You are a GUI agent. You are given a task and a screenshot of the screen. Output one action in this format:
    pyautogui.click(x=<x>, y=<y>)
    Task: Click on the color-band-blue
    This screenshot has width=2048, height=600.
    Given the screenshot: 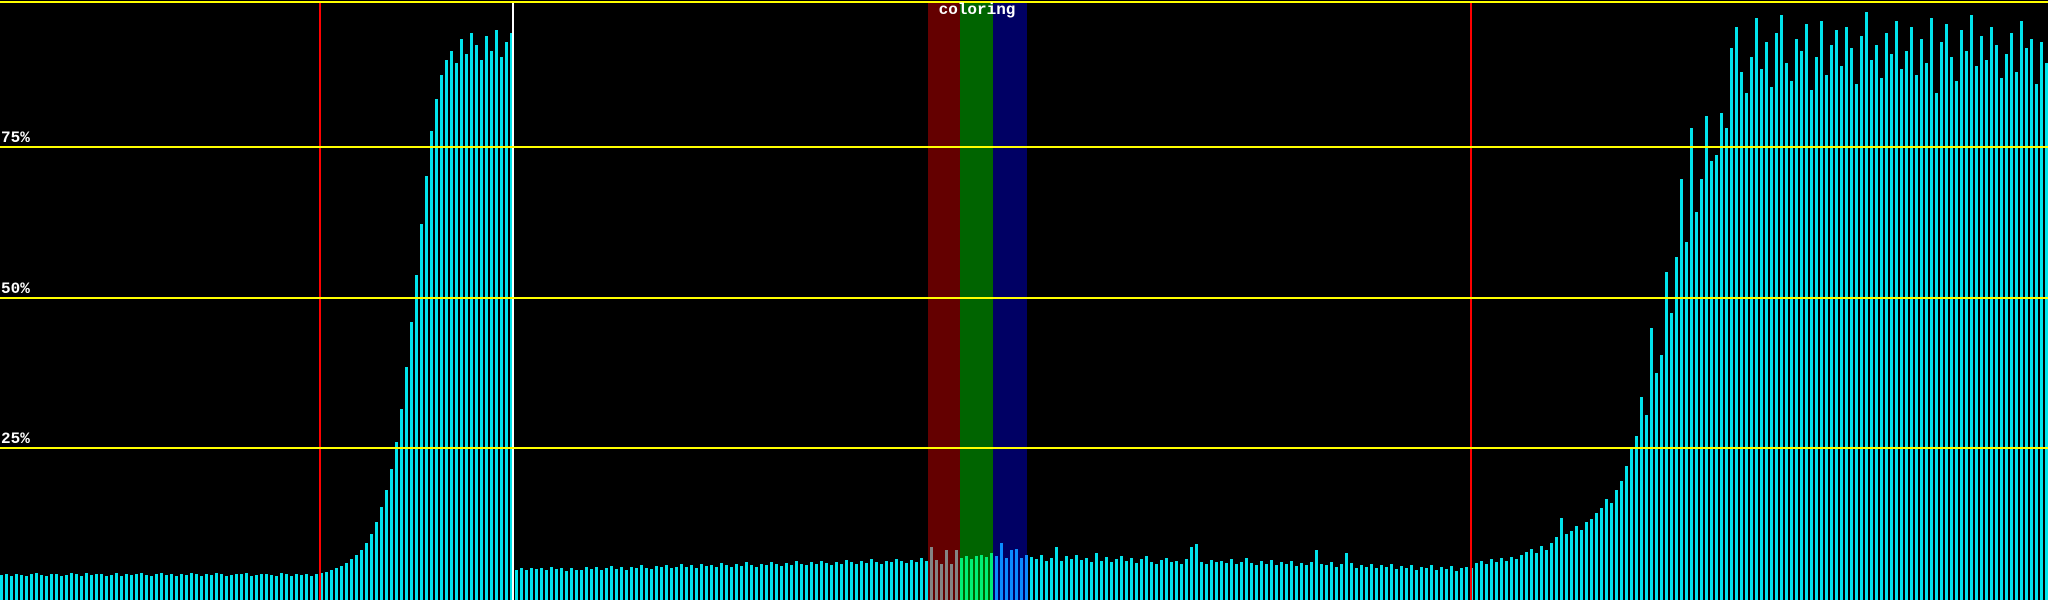 What is the action you would take?
    pyautogui.click(x=1010, y=301)
    